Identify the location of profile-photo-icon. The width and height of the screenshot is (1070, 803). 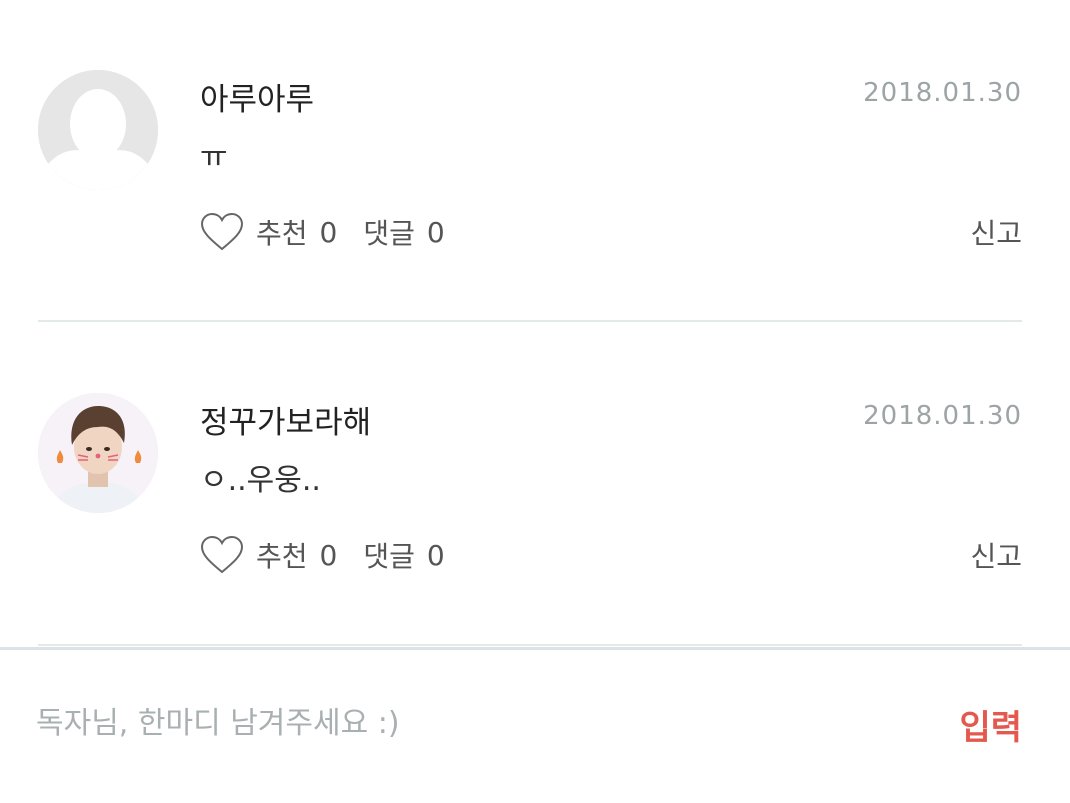
(98, 453).